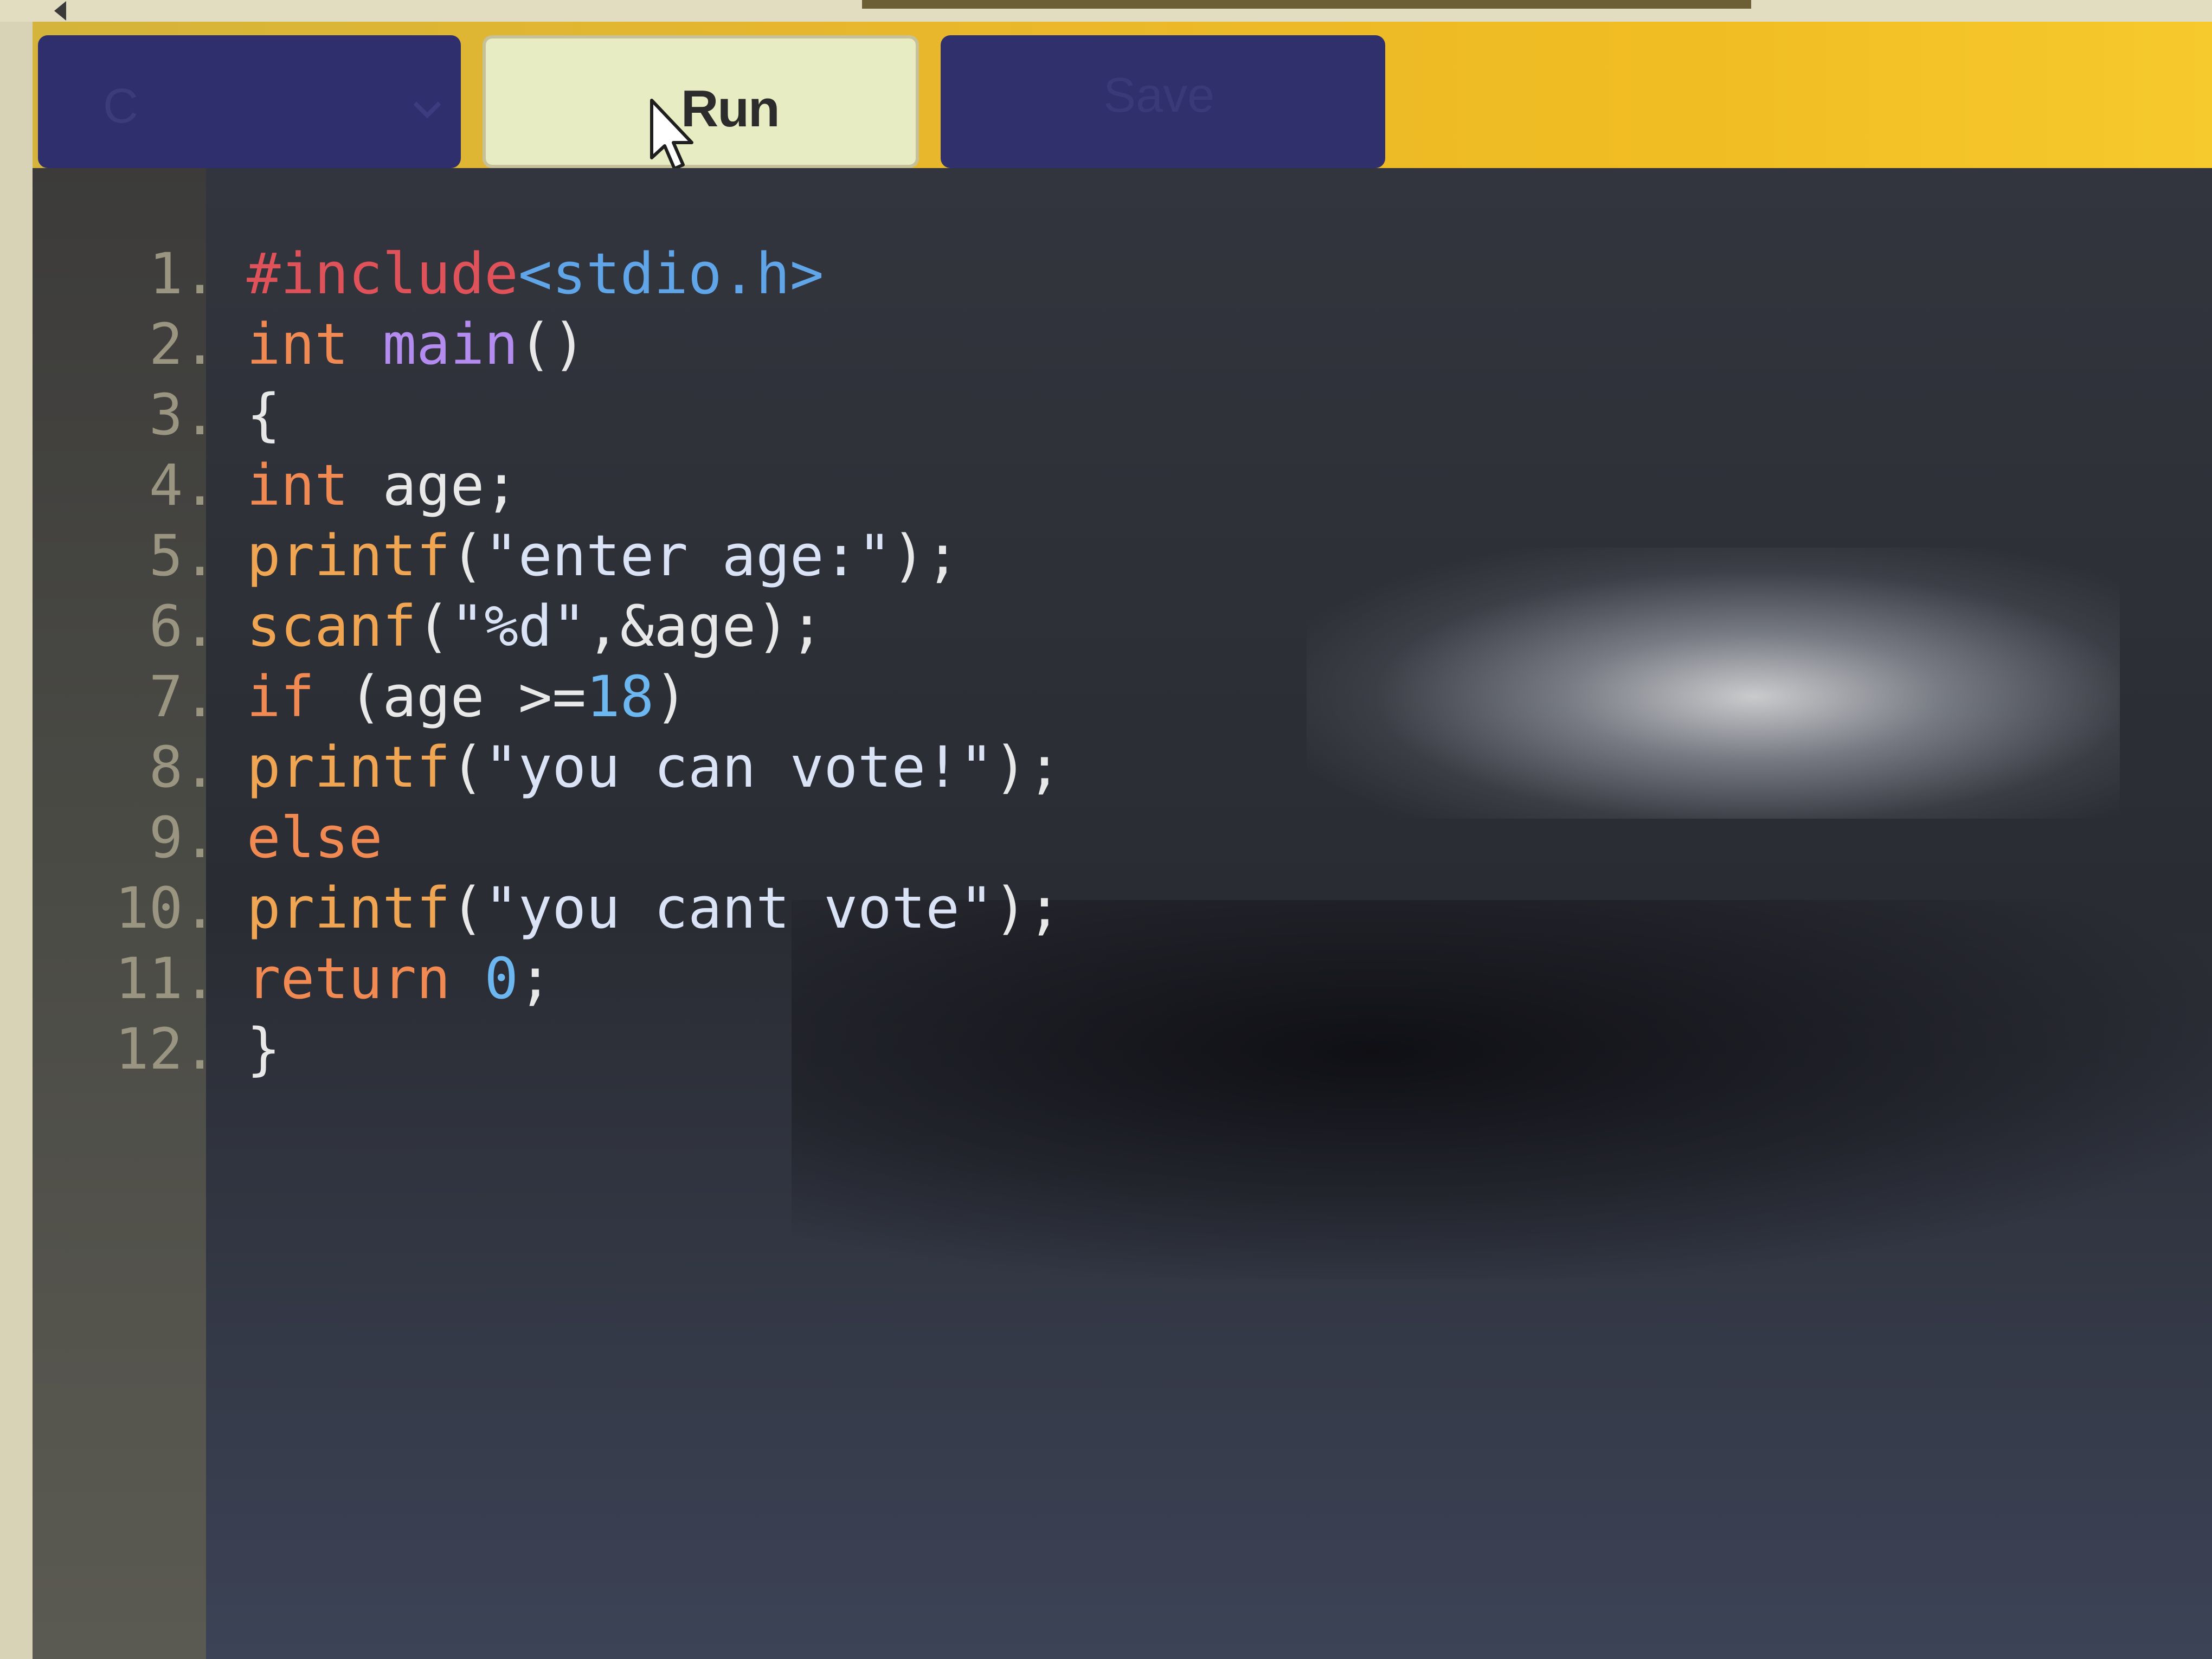  What do you see at coordinates (1122, 908) in the screenshot?
I see `code-line: 10. printf("you cant vote");` at bounding box center [1122, 908].